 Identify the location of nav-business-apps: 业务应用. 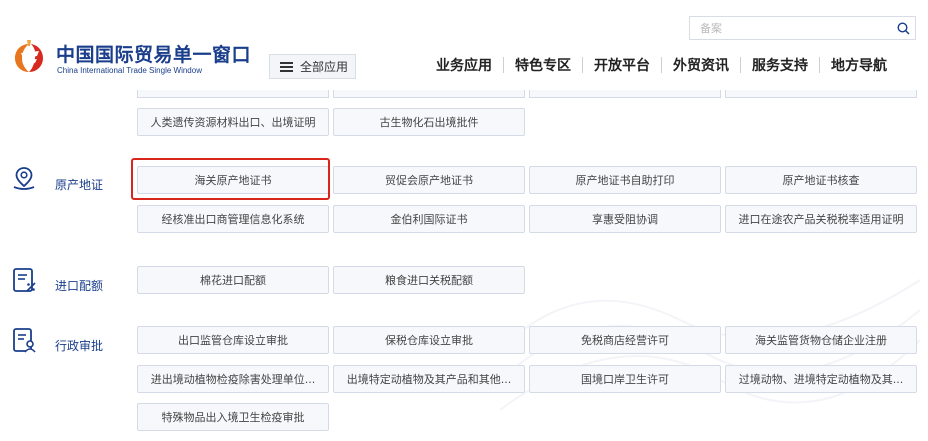
(467, 65).